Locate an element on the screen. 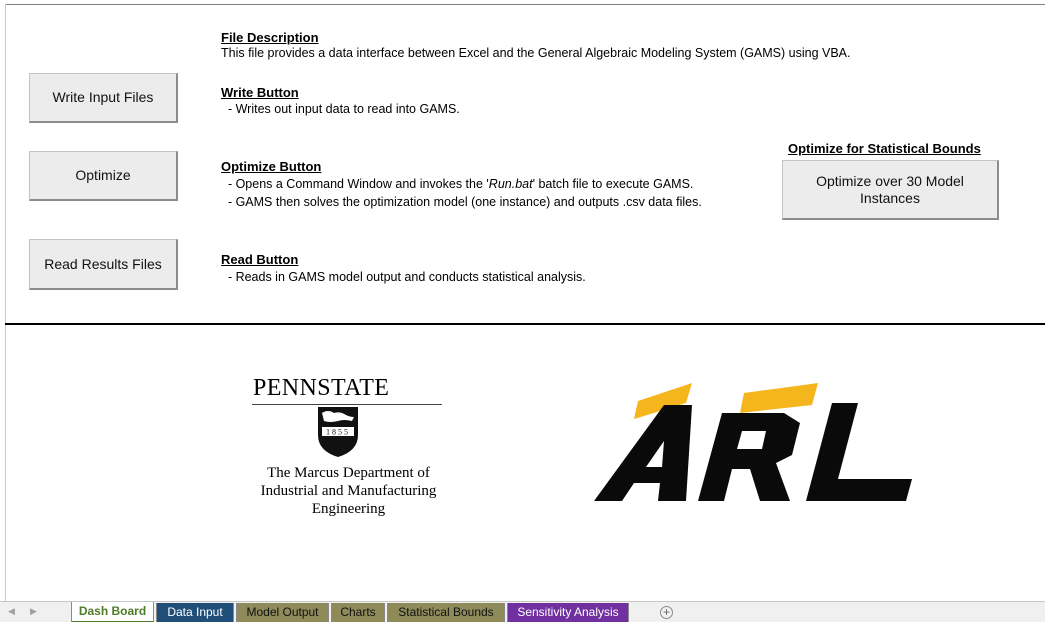 The width and height of the screenshot is (1045, 622). tab-sensitivity-analysis: Sensitivity Analysis is located at coordinates (568, 612).